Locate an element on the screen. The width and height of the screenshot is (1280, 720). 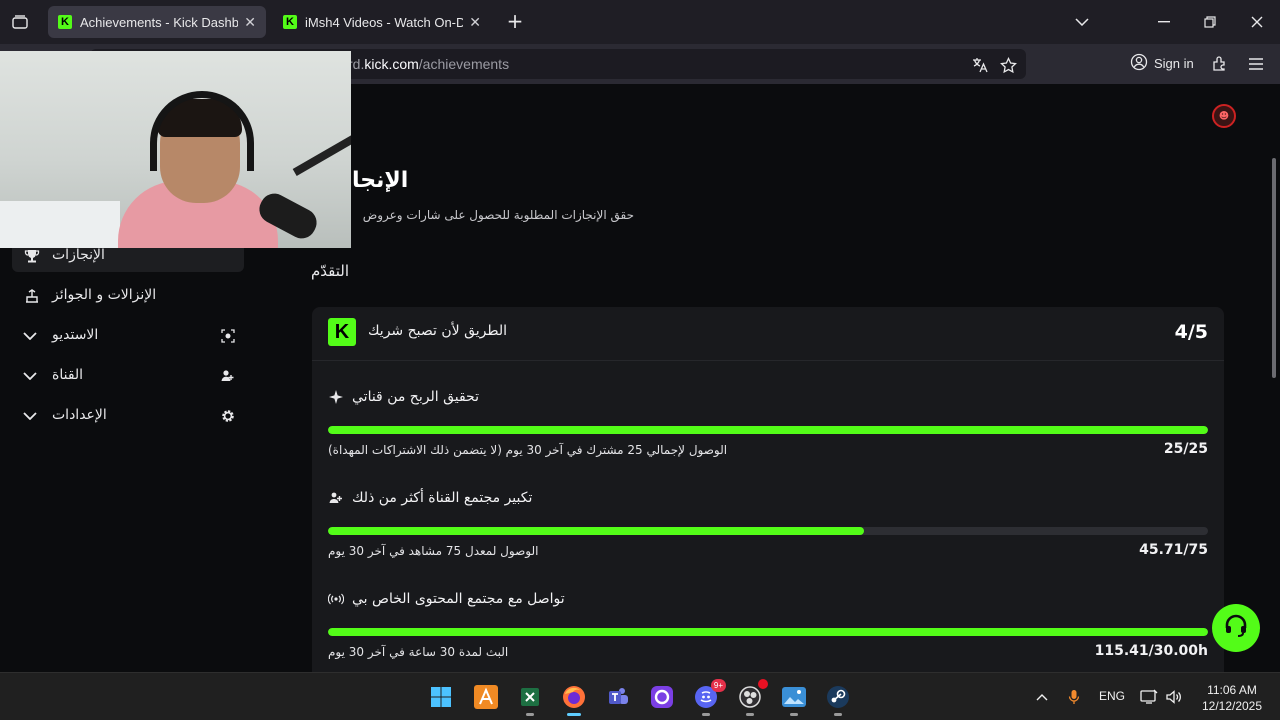
goal-title: تواصل مع مجتمع المحتوى الخاص بي is located at coordinates (458, 599).